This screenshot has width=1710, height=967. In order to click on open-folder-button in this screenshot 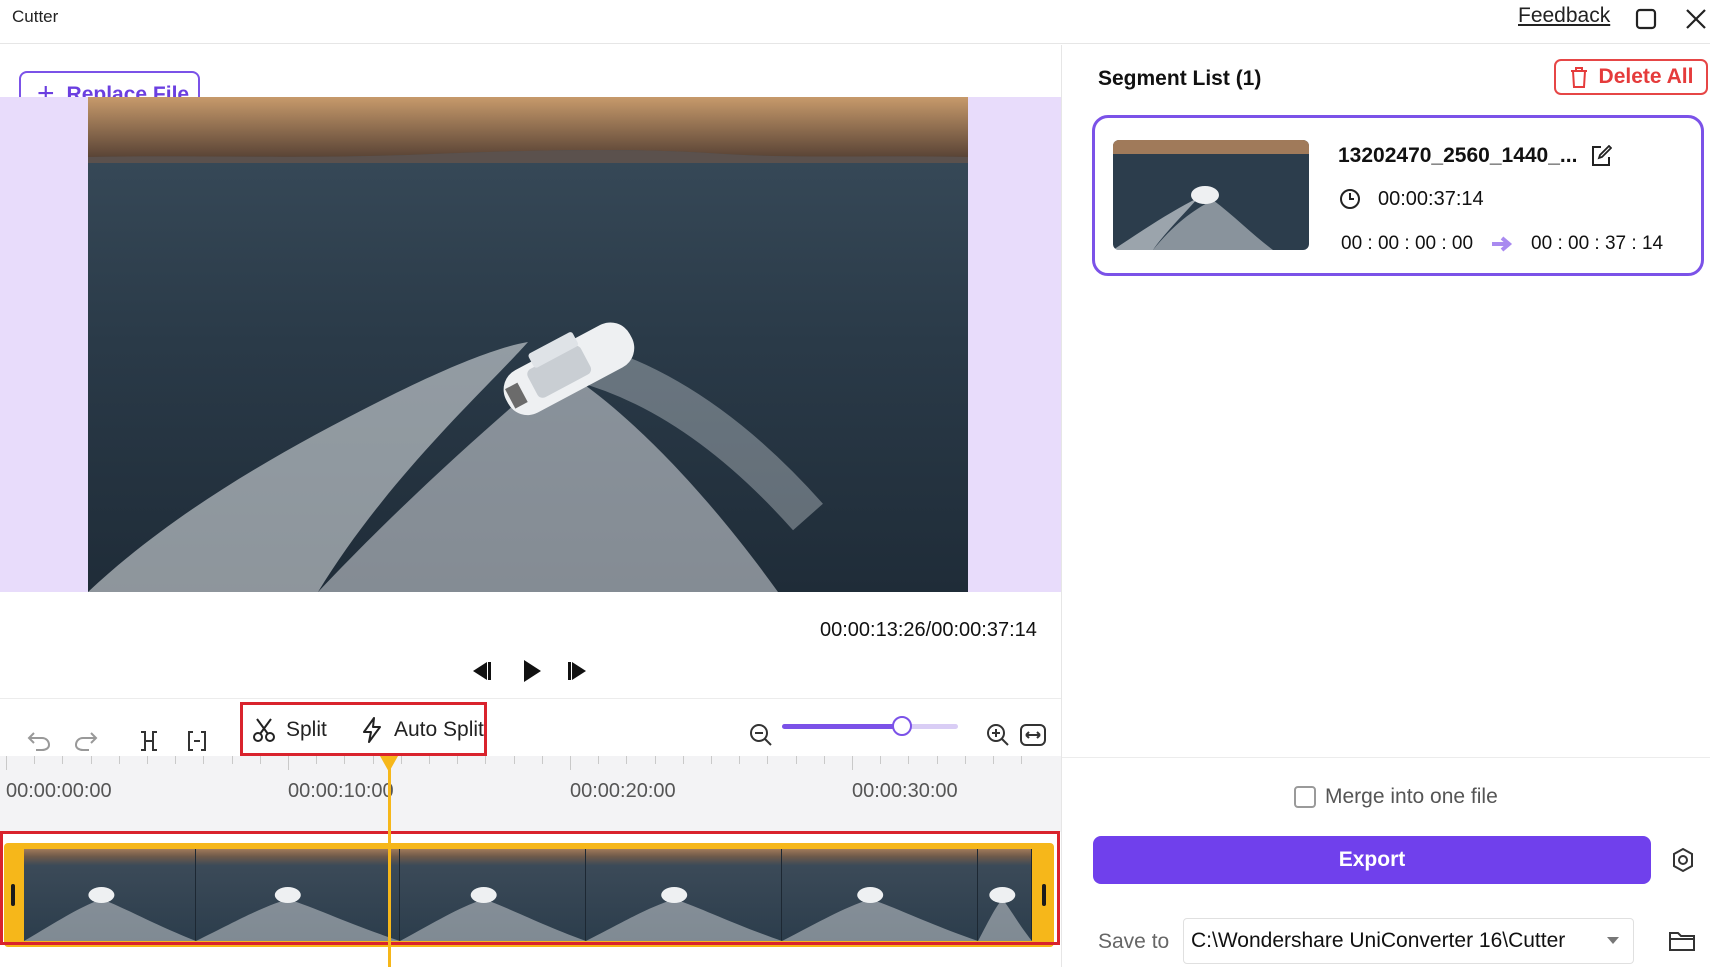, I will do `click(1682, 941)`.